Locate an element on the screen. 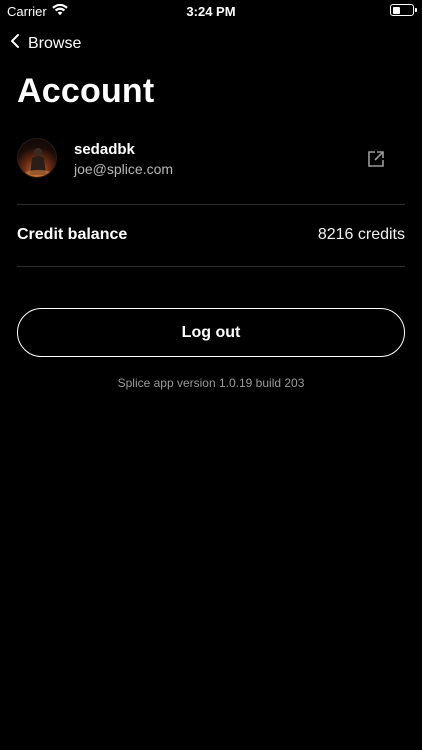 The image size is (422, 750). chevron-left-icon is located at coordinates (15, 43).